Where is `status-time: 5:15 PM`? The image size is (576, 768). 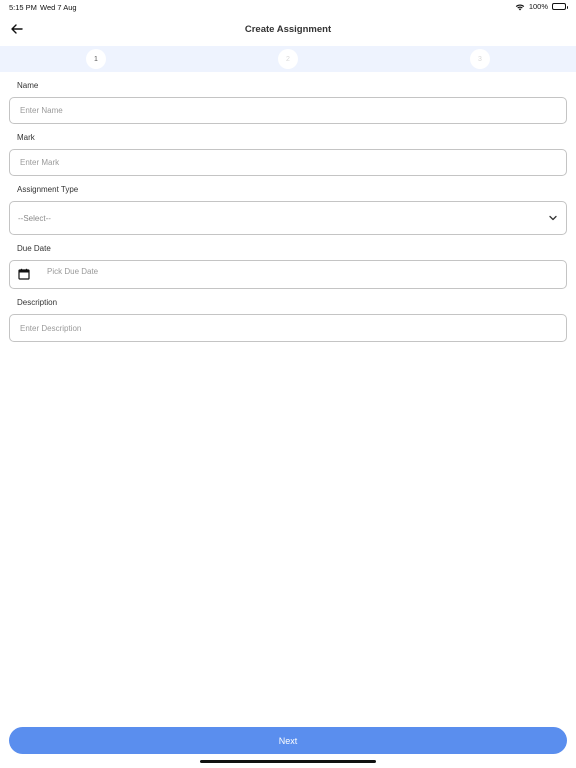 status-time: 5:15 PM is located at coordinates (23, 7).